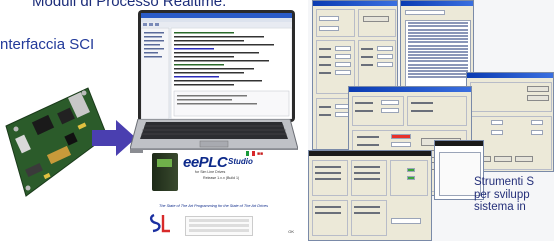 The image size is (554, 241). Describe the element at coordinates (210, 172) in the screenshot. I see `product-subtitle: for Sim Line Drives` at that location.